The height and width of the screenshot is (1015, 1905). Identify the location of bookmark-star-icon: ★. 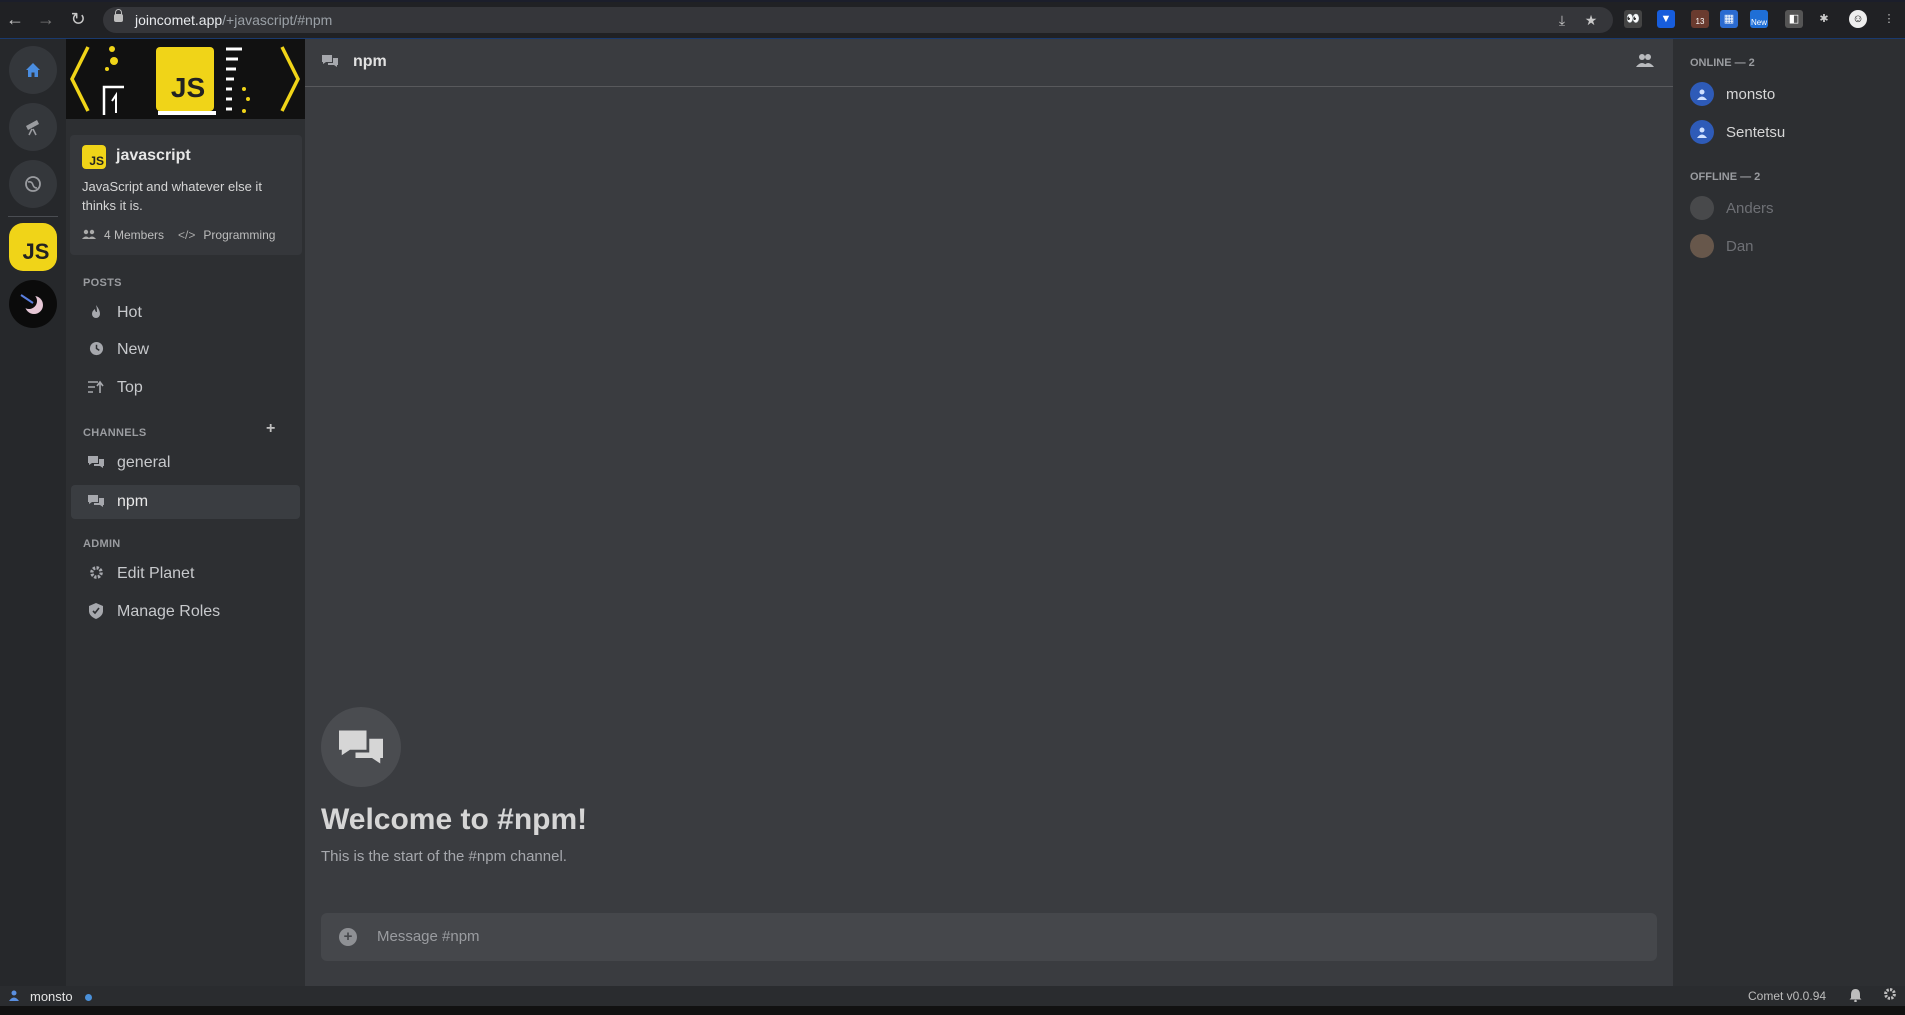
(1591, 20).